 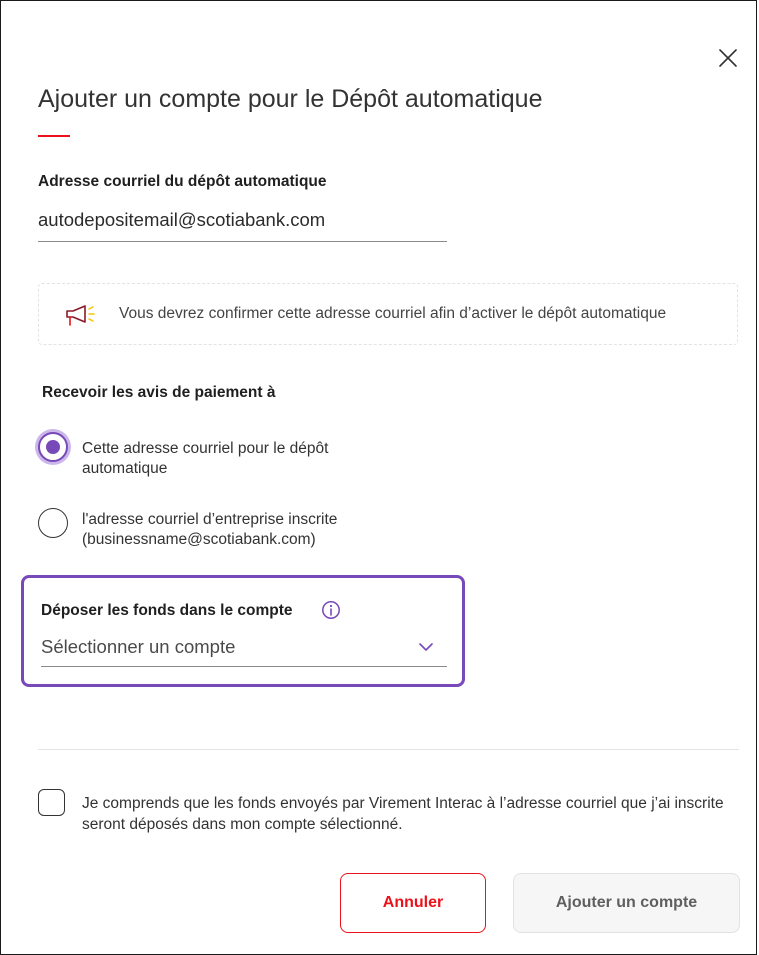 I want to click on section-divider, so click(x=388, y=749).